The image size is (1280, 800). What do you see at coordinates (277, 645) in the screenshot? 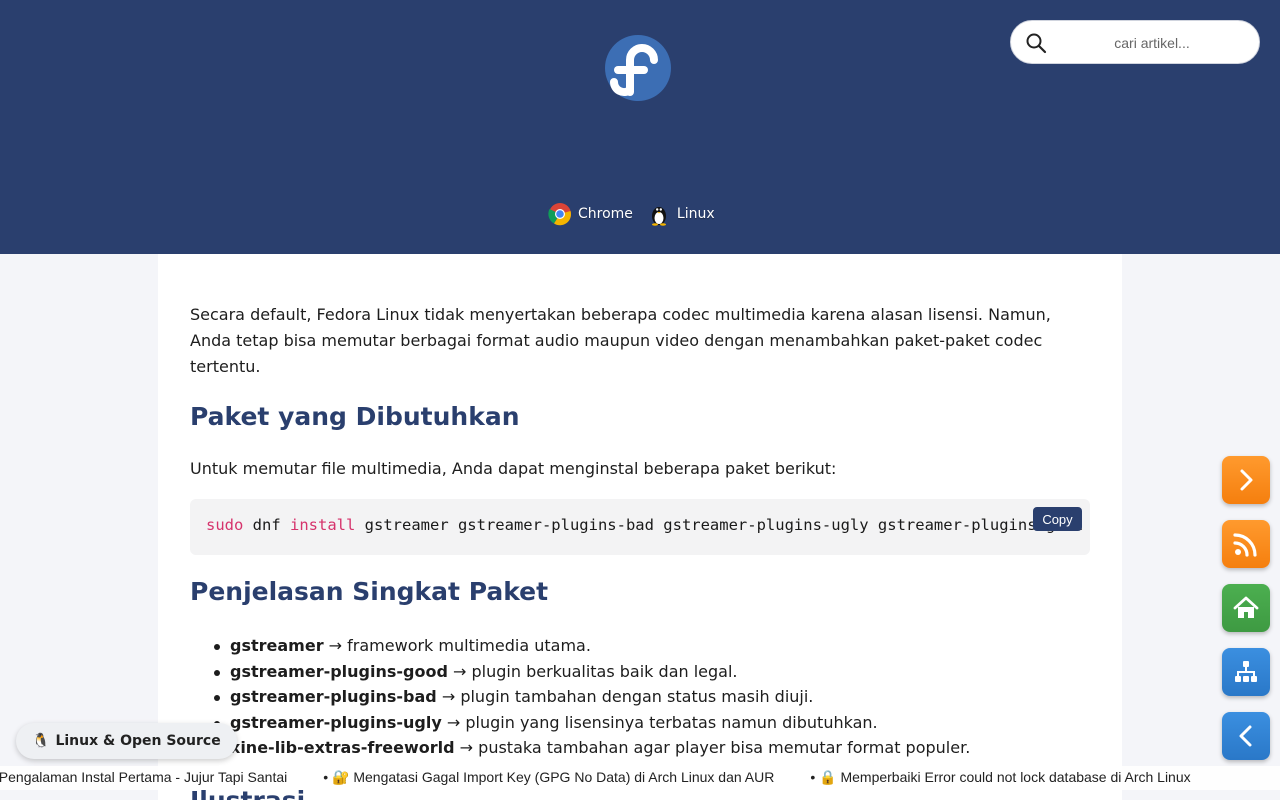
I see `package-name: gstreamer` at bounding box center [277, 645].